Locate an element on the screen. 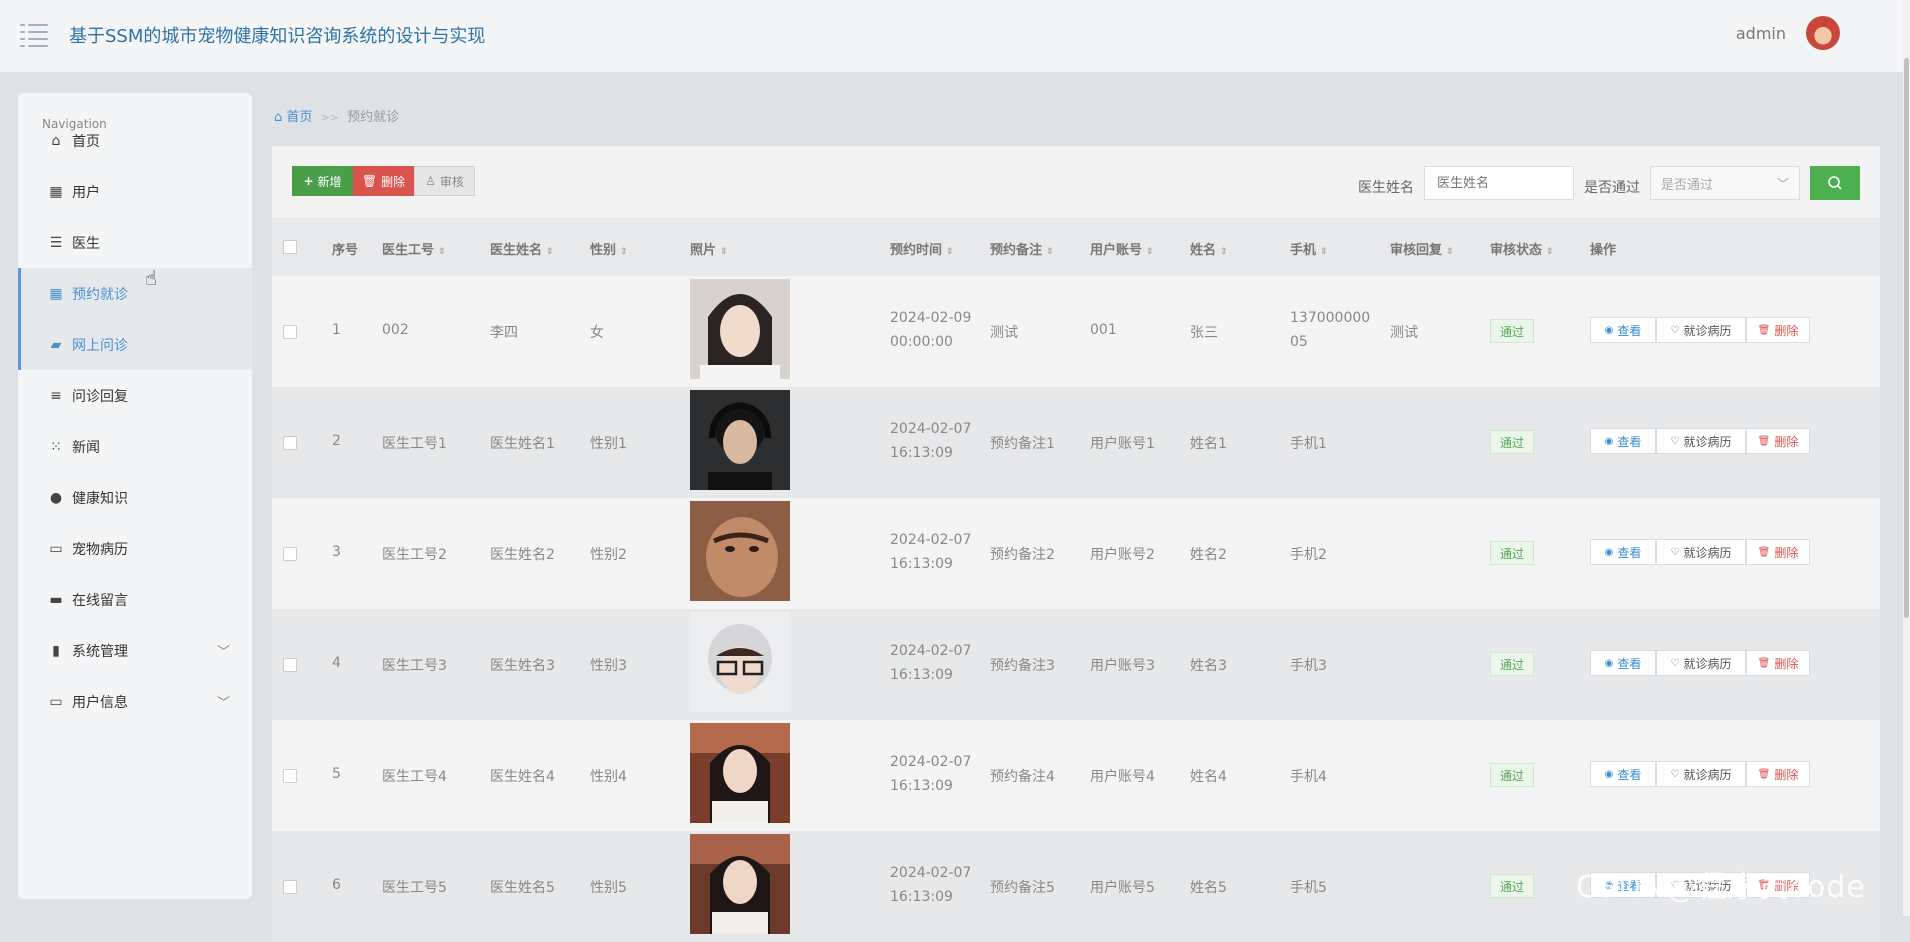 The width and height of the screenshot is (1910, 942). column-header: 性别 ⇕ is located at coordinates (609, 248).